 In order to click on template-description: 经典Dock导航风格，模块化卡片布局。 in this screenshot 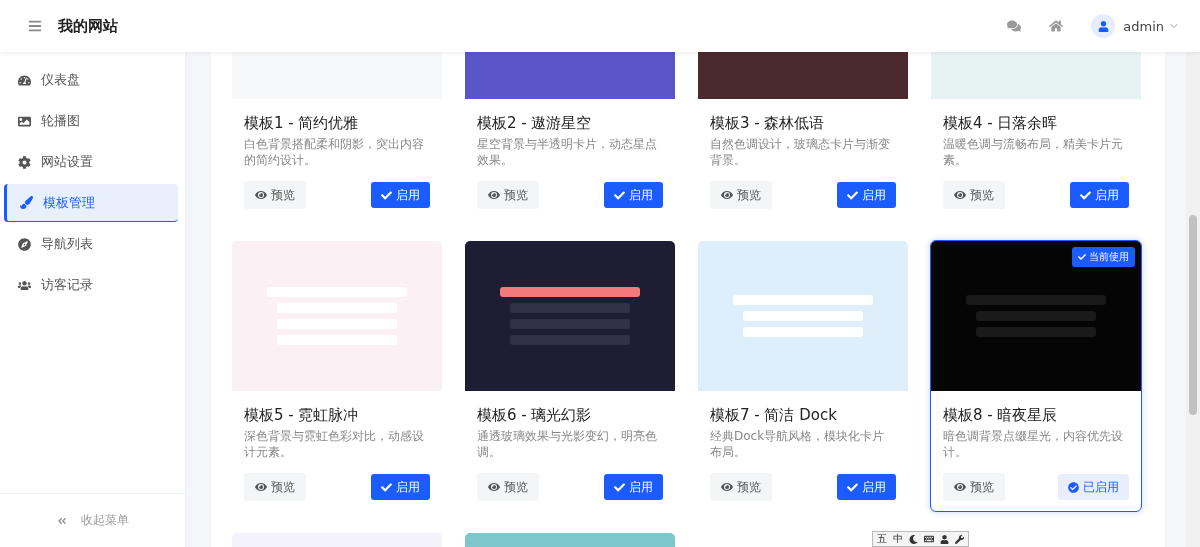, I will do `click(798, 444)`.